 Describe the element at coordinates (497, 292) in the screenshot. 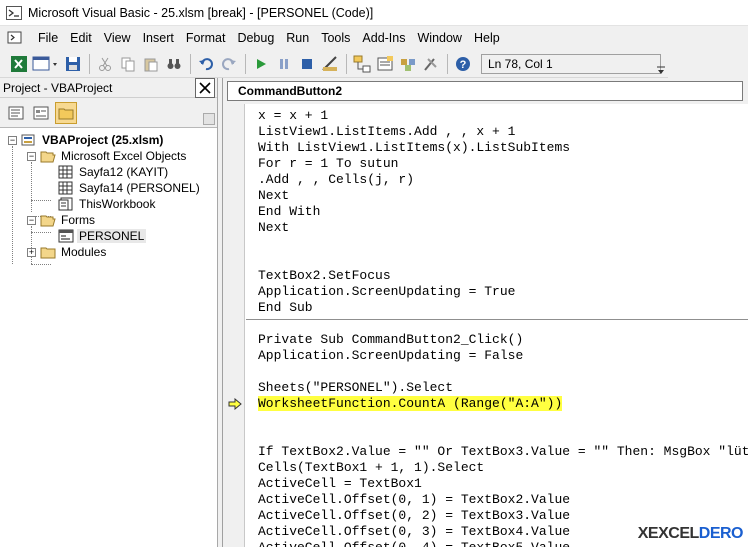

I see `code-line: Application.ScreenUpdating = True` at that location.